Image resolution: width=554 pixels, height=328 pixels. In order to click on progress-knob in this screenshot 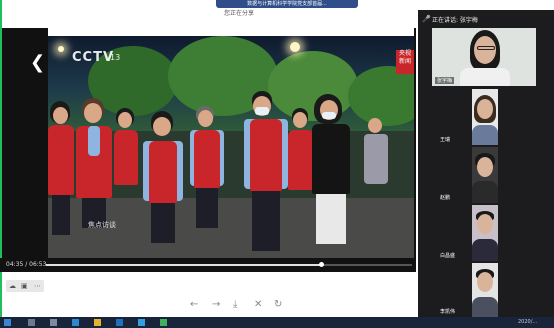, I will do `click(321, 264)`.